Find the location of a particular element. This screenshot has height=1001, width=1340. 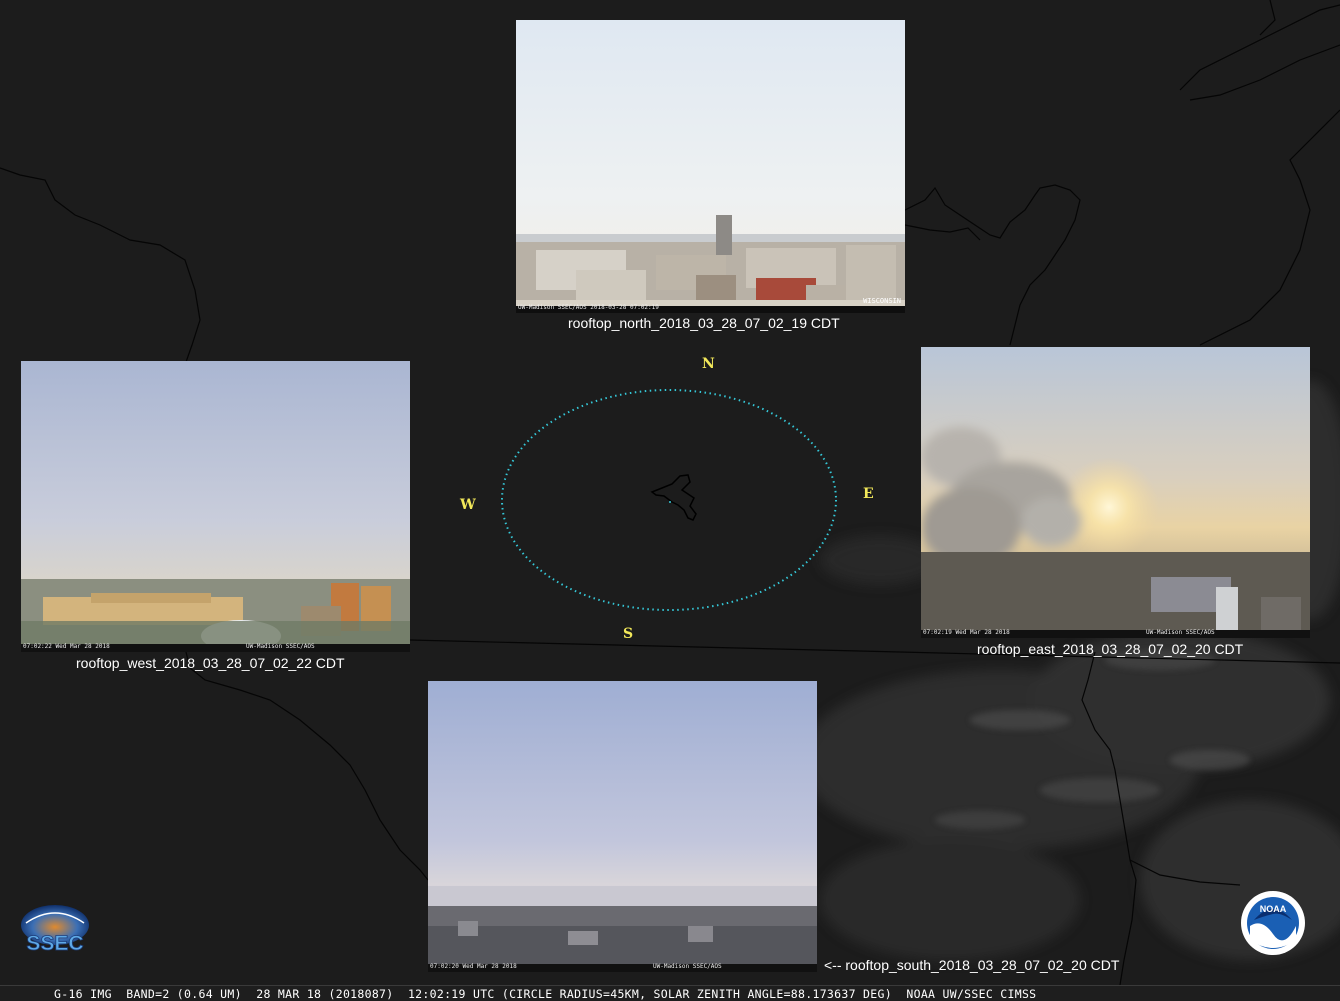

ssec-logo-text: SSEC is located at coordinates (54, 943).